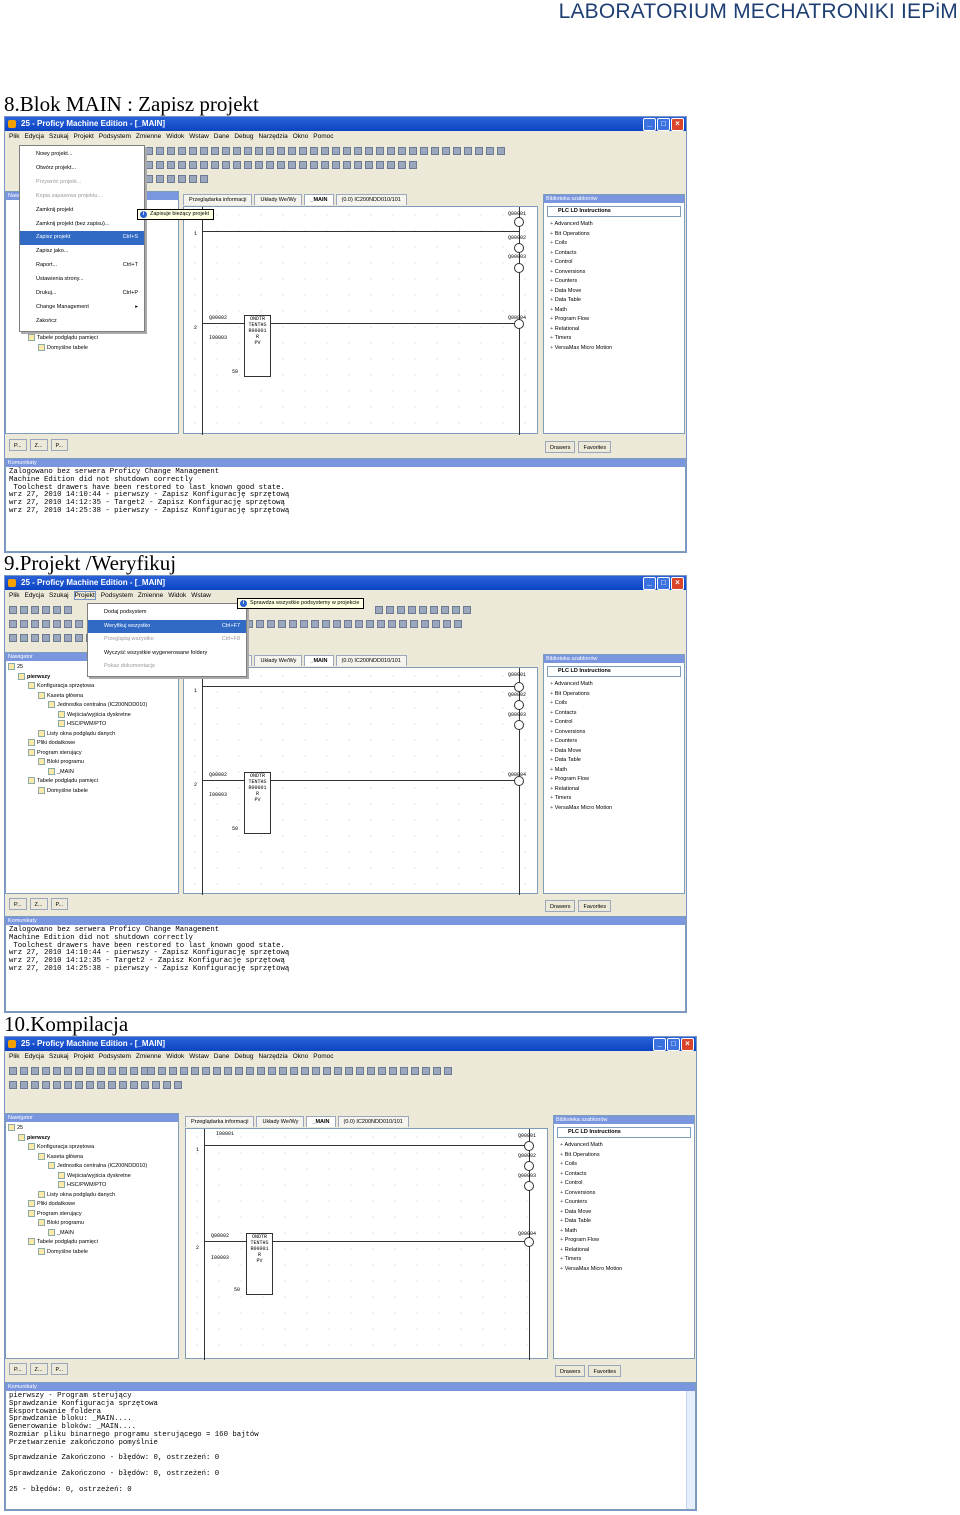 The width and height of the screenshot is (960, 1515). I want to click on drawer-item: Timers, so click(617, 339).